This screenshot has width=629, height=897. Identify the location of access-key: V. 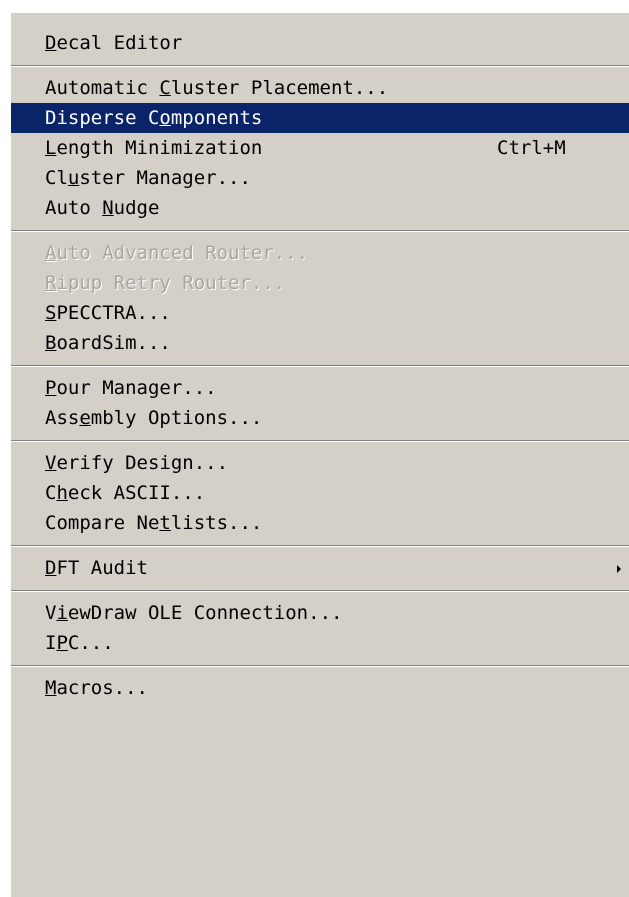
(51, 463).